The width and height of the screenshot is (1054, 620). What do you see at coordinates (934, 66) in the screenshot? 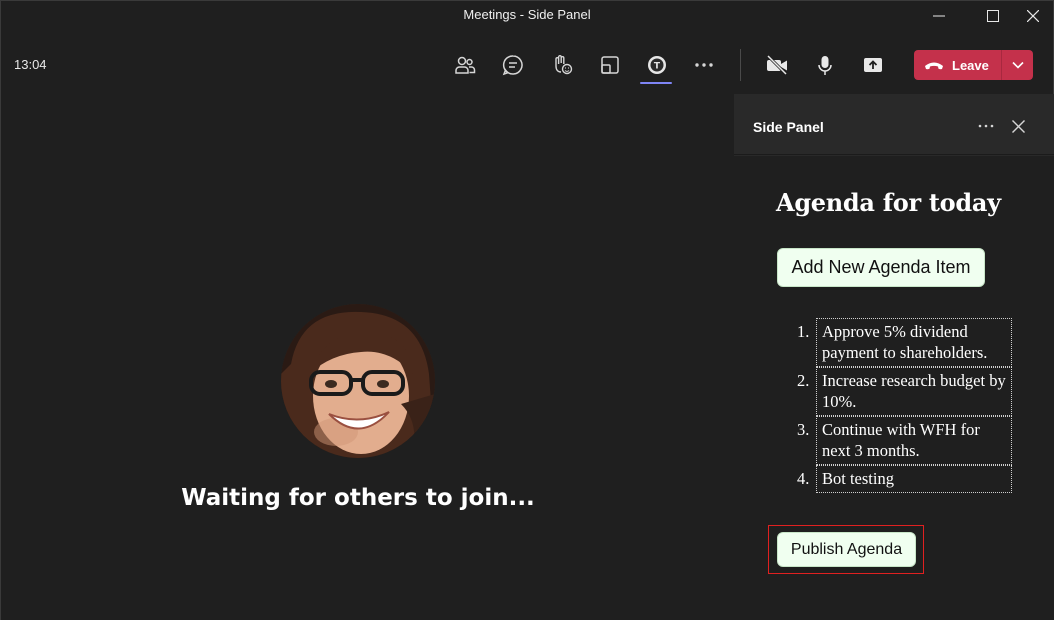
I see `phone-hangup-icon` at bounding box center [934, 66].